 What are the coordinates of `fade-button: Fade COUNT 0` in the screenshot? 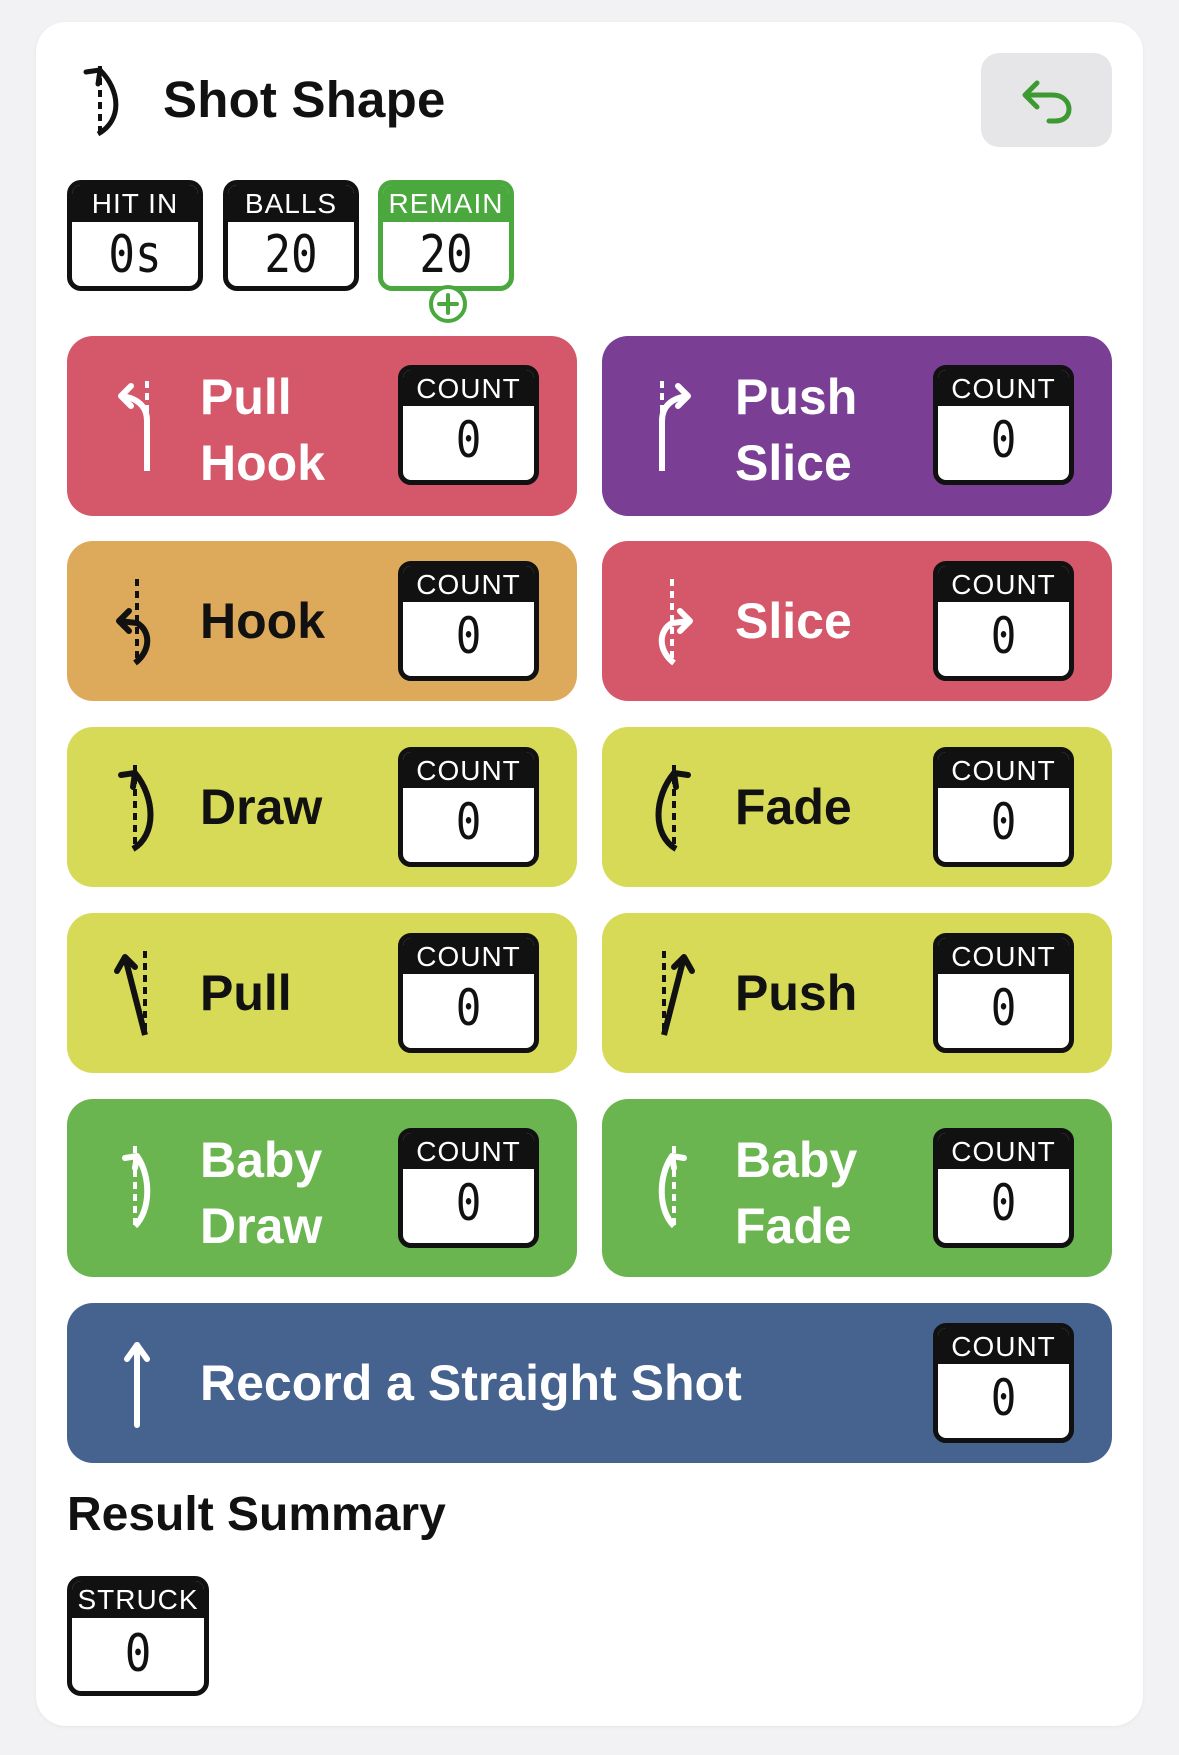 It's located at (857, 807).